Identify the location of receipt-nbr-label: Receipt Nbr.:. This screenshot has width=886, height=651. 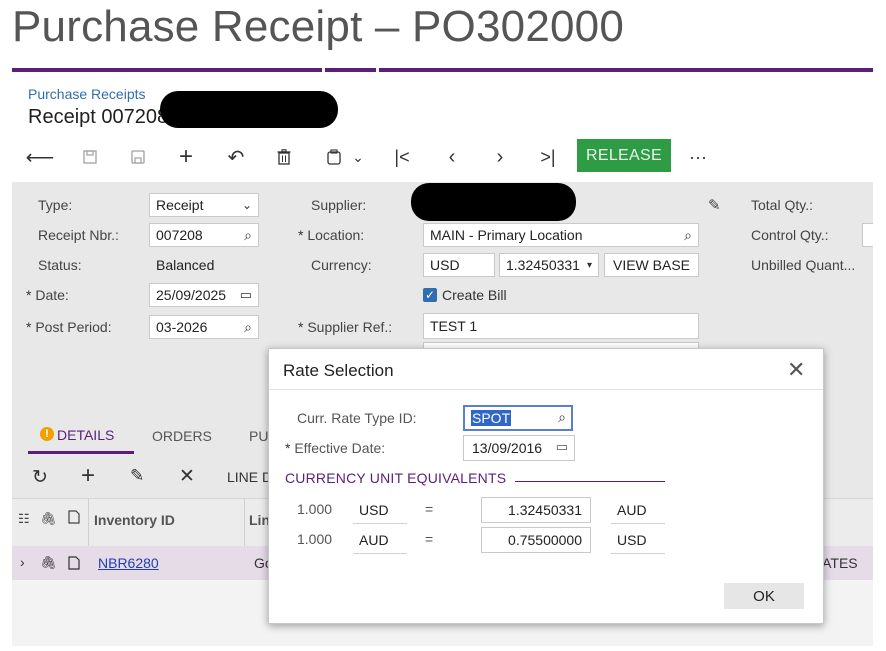
(78, 235).